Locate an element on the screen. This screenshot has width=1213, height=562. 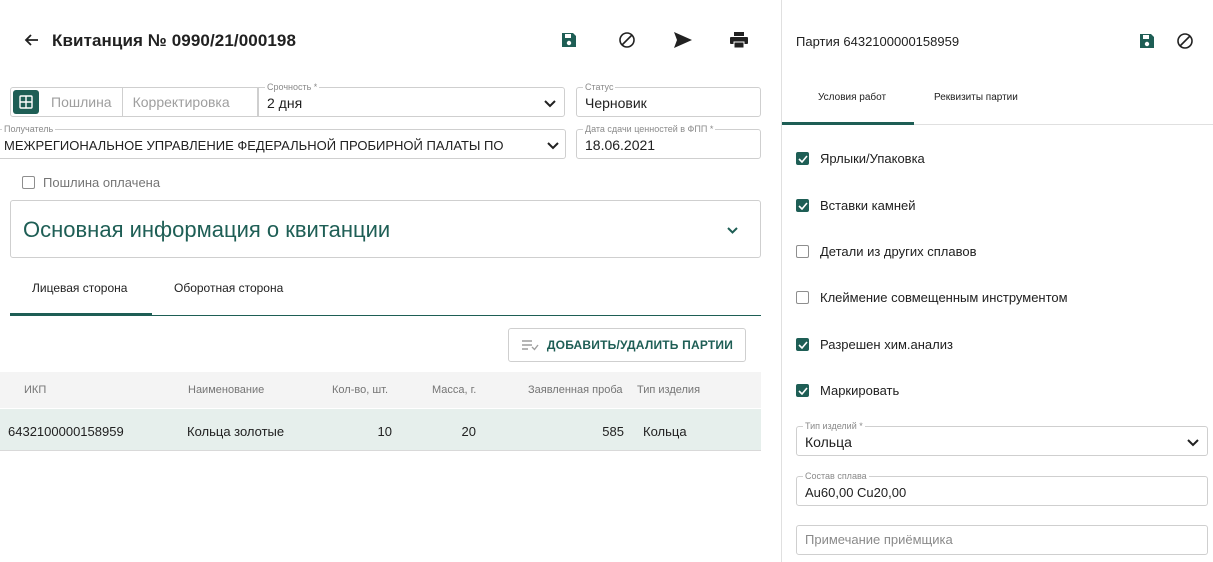
main-info-accordion: Основная информация о квитанции is located at coordinates (385, 229).